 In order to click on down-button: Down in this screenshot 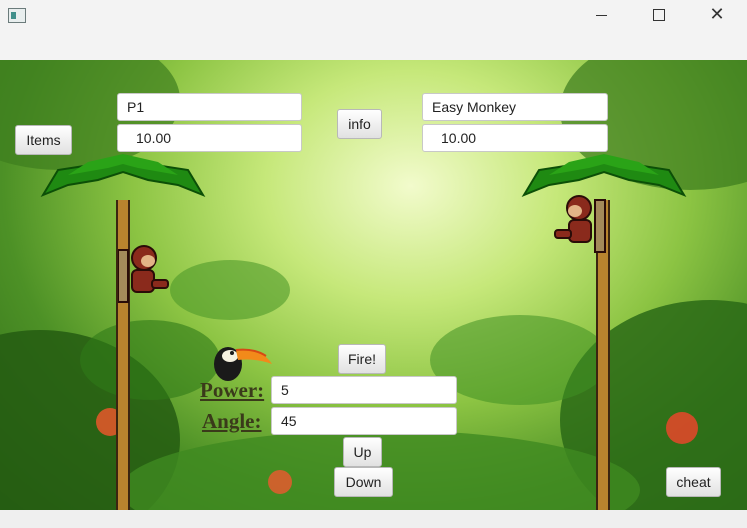, I will do `click(363, 482)`.